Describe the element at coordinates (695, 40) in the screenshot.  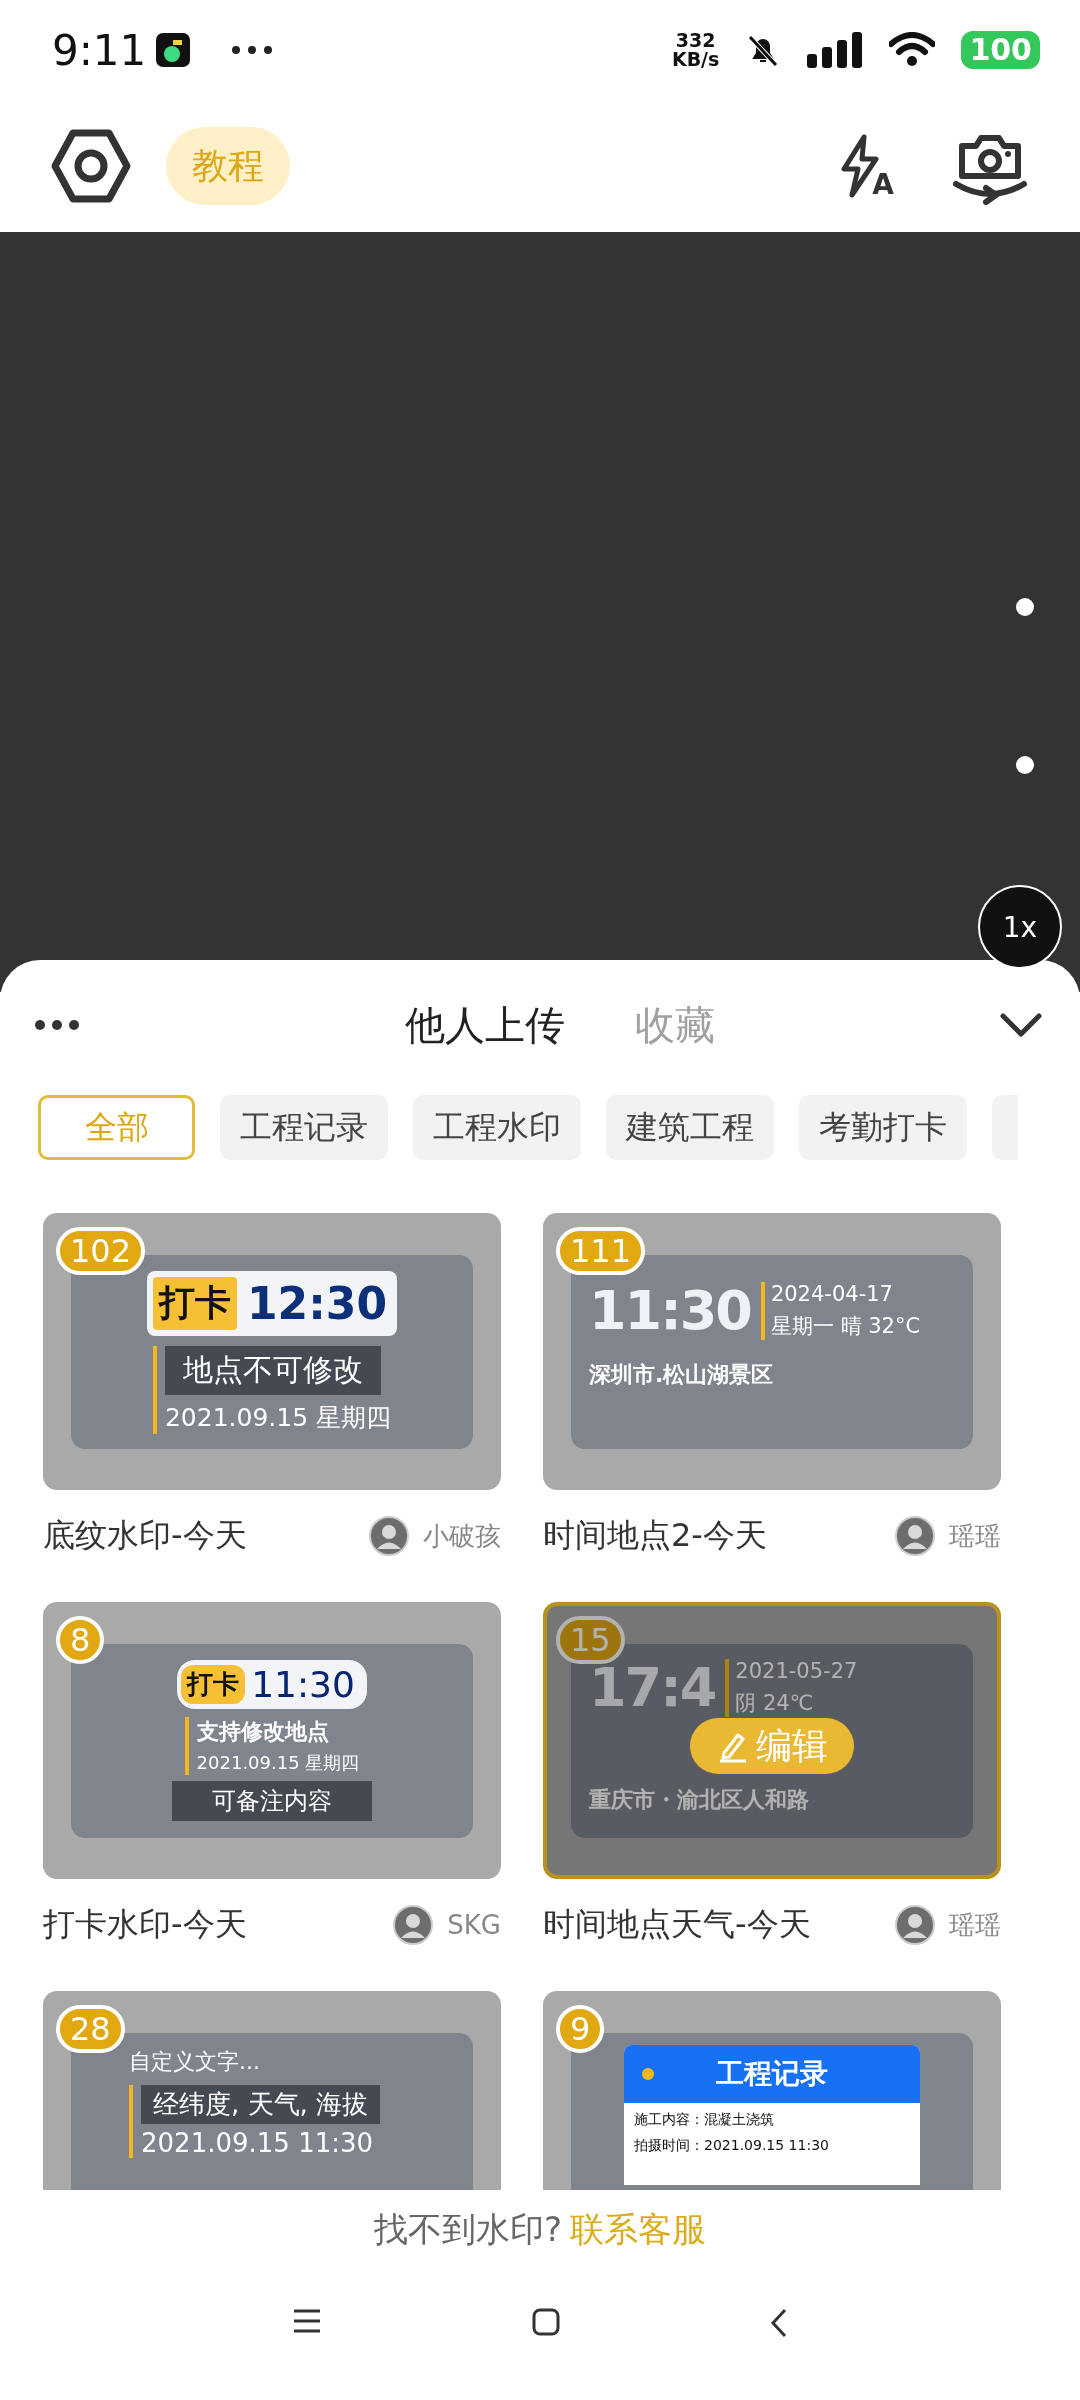
I see `network-speed: 332` at that location.